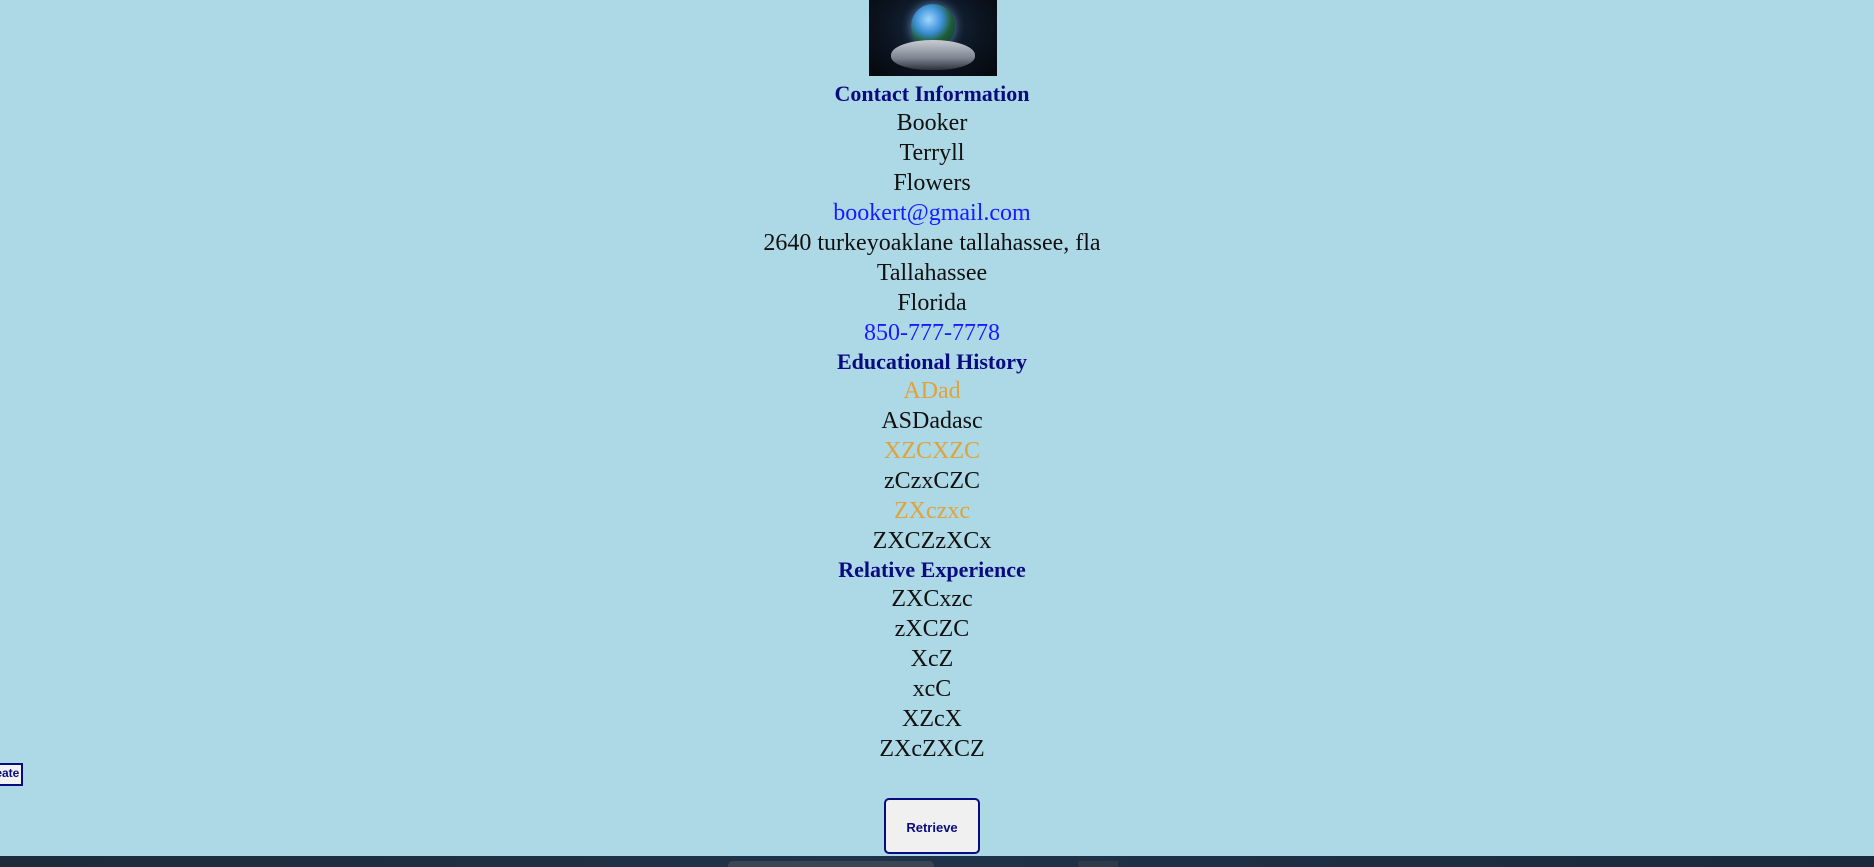  I want to click on experience-item-5: XZcX, so click(932, 719).